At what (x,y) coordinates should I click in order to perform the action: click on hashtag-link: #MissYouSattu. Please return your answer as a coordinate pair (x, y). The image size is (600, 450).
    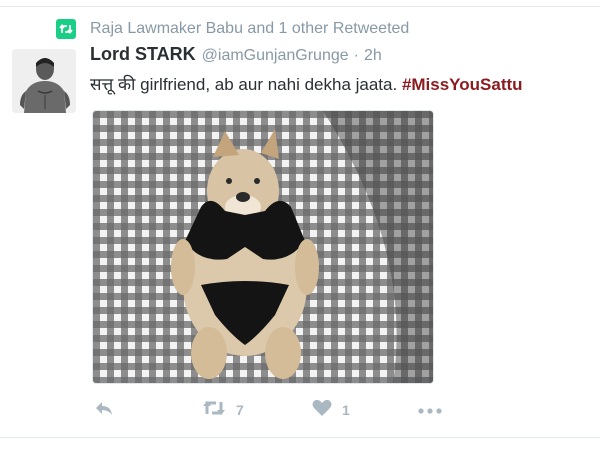
    Looking at the image, I should click on (462, 84).